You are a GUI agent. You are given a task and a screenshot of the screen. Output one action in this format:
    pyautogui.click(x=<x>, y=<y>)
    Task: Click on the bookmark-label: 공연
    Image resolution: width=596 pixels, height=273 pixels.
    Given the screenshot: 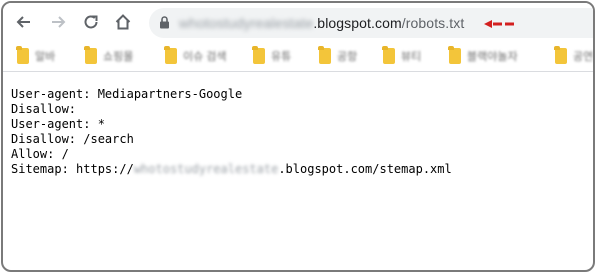 What is the action you would take?
    pyautogui.click(x=583, y=57)
    